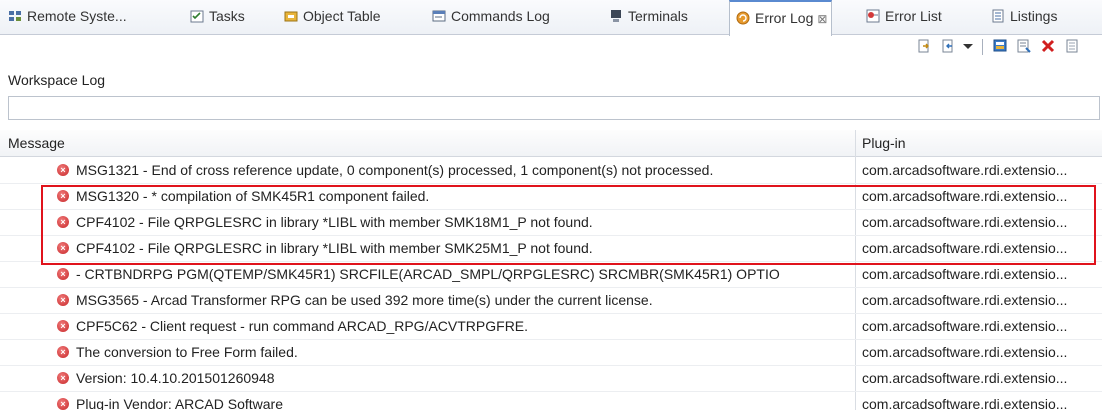 The width and height of the screenshot is (1102, 410). What do you see at coordinates (197, 12) in the screenshot?
I see `tasks-icon` at bounding box center [197, 12].